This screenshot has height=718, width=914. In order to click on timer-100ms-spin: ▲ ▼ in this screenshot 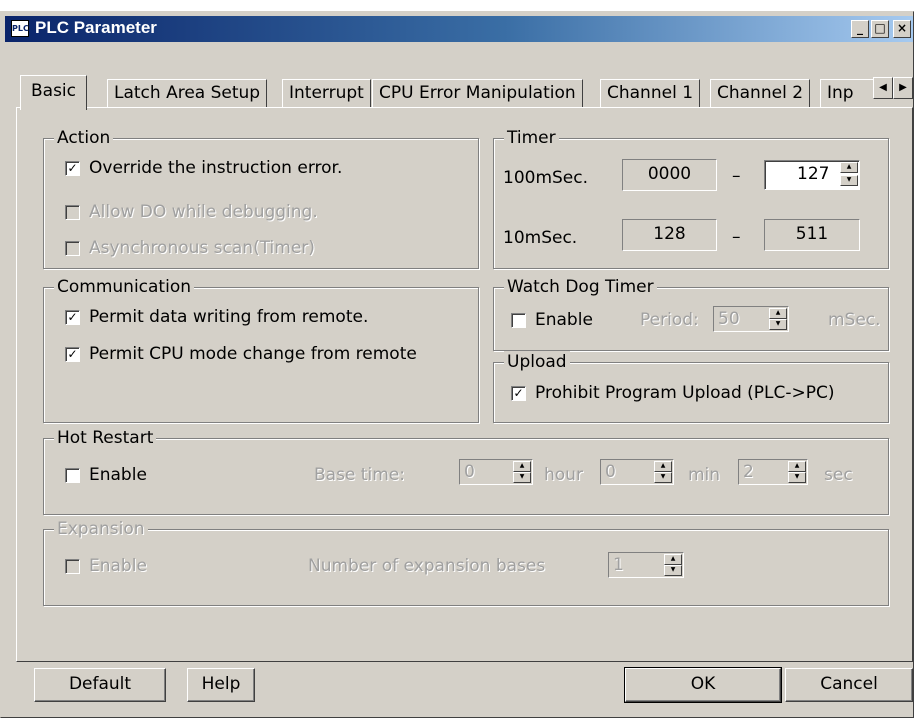, I will do `click(849, 175)`.